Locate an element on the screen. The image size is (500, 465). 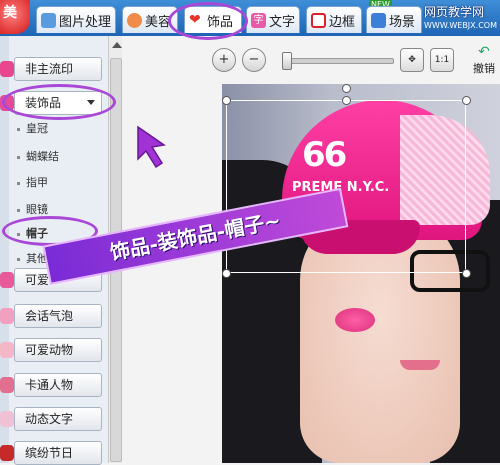
fit-to-window-button: ✥ is located at coordinates (412, 60).